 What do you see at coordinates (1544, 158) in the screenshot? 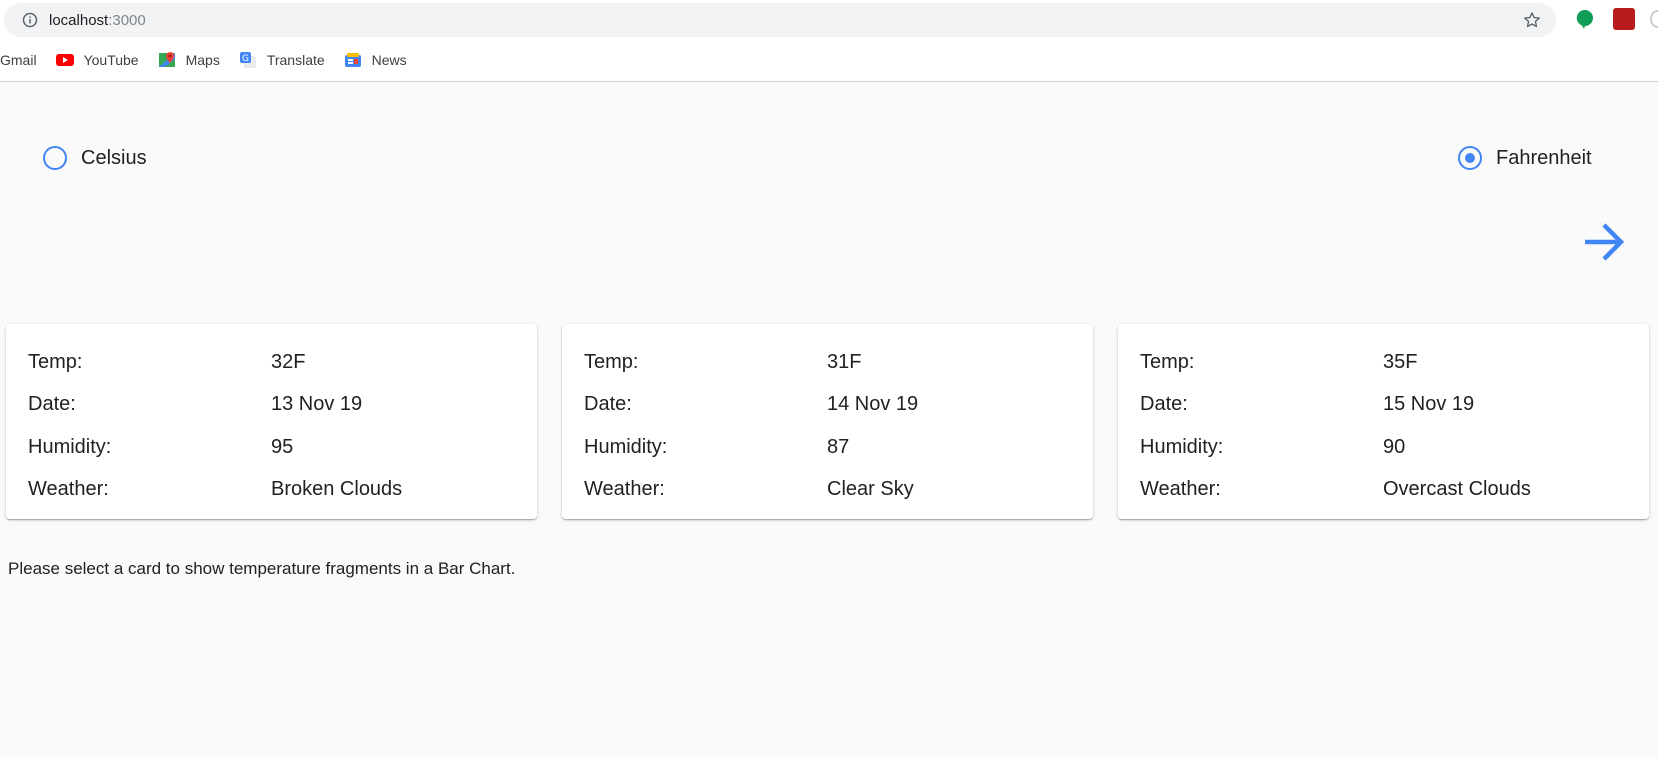
I see `fahrenheit-label: Fahrenheit` at bounding box center [1544, 158].